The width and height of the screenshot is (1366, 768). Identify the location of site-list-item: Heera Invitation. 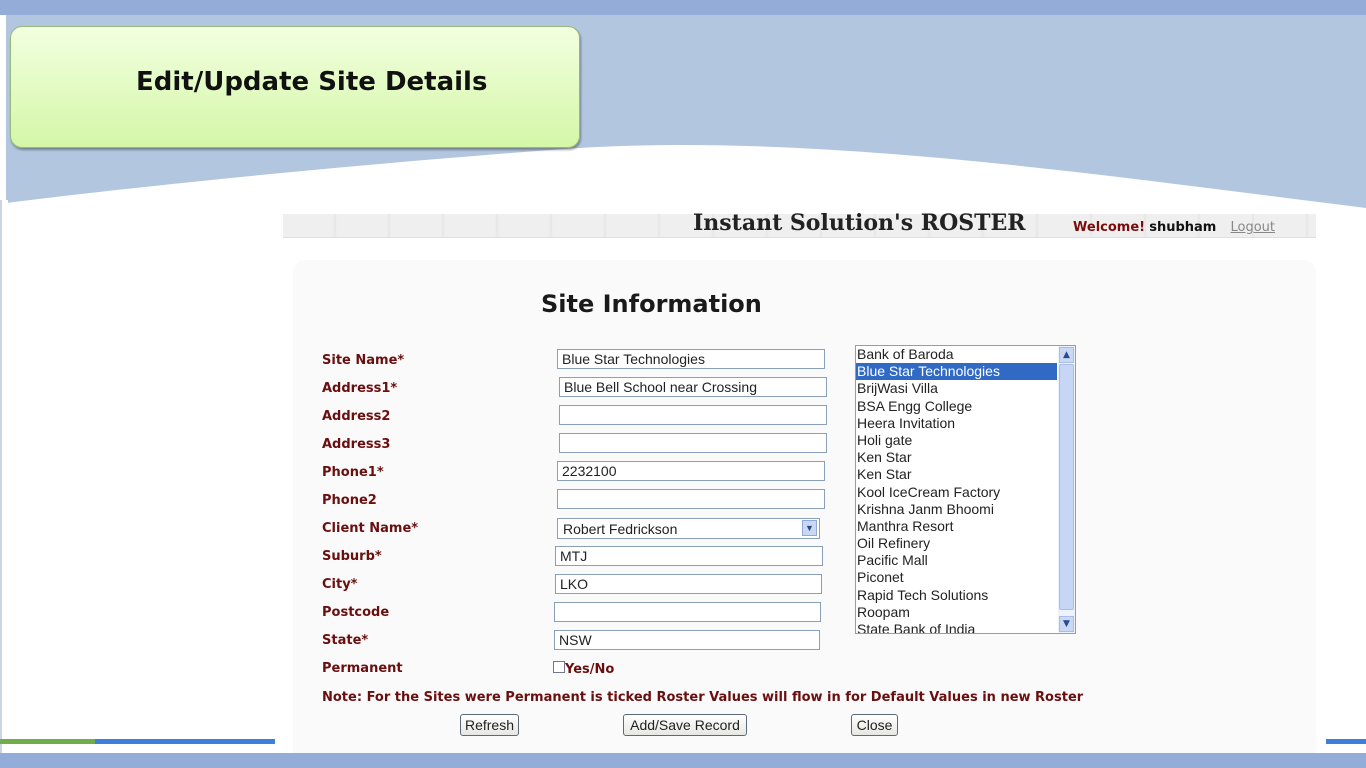
(956, 423).